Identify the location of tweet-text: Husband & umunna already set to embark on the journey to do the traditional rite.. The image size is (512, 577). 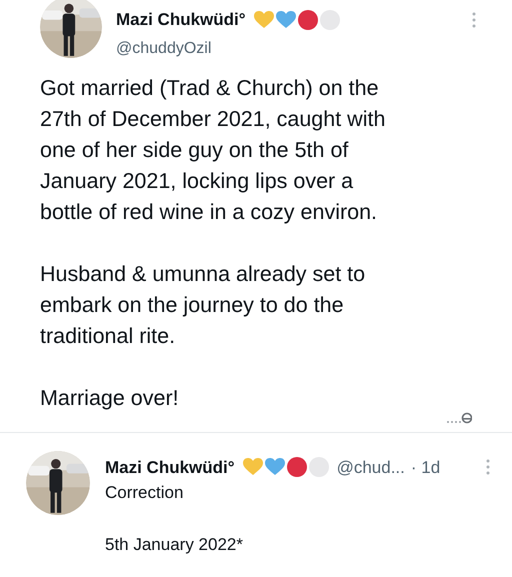
(203, 305).